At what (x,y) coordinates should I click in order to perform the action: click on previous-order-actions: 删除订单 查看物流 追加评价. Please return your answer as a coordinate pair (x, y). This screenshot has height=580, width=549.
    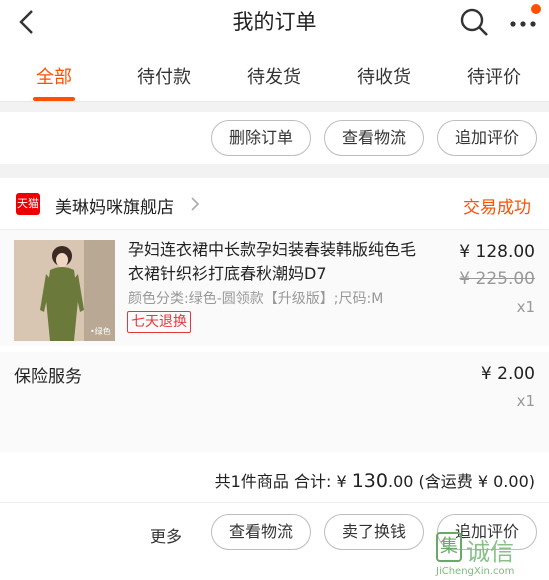
    Looking at the image, I should click on (274, 138).